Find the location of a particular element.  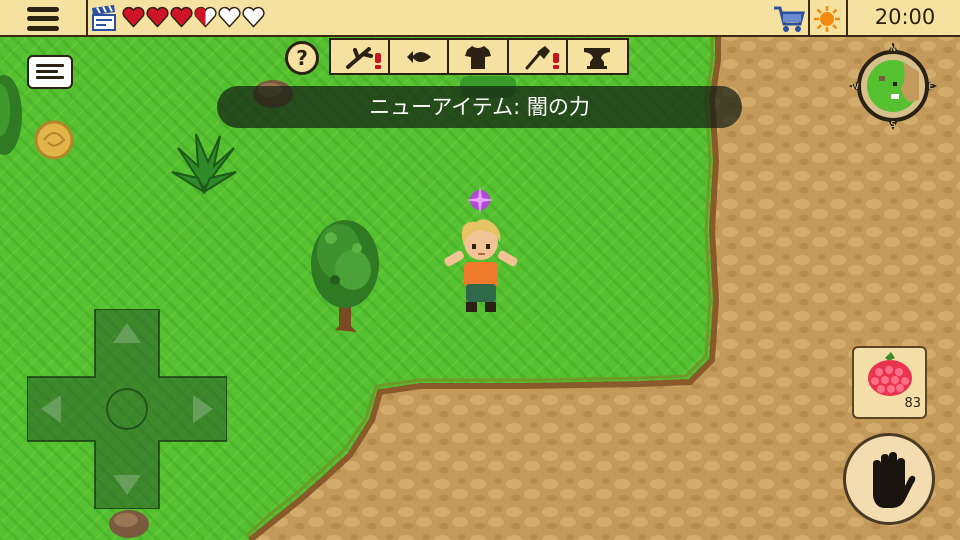

shirt-icon is located at coordinates (478, 57).